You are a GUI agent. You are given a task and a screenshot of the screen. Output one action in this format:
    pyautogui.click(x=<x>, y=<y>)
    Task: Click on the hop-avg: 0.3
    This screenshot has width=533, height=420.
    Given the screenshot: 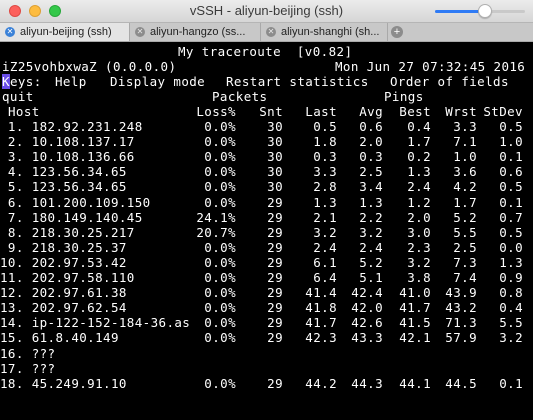 What is the action you would take?
    pyautogui.click(x=371, y=157)
    